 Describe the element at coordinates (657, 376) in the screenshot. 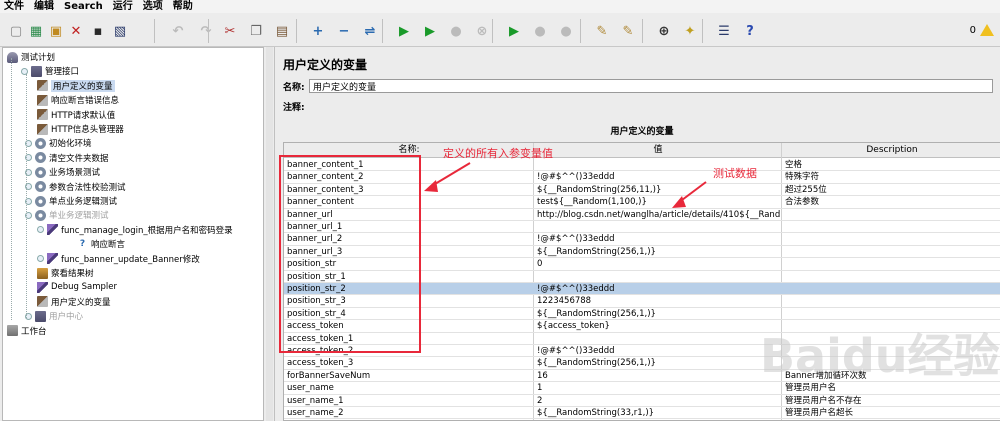

I see `table-cell-value: 16` at that location.